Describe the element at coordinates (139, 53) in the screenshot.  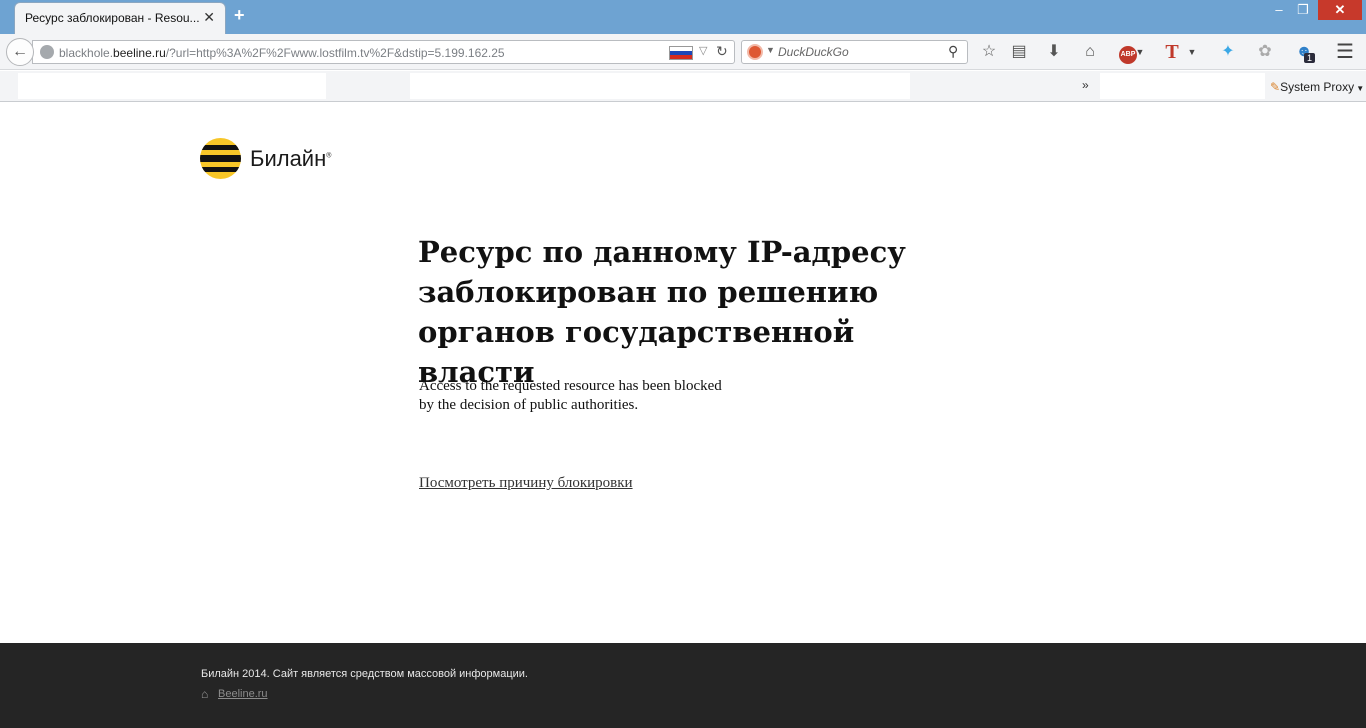
I see `url-host: beeline.ru` at that location.